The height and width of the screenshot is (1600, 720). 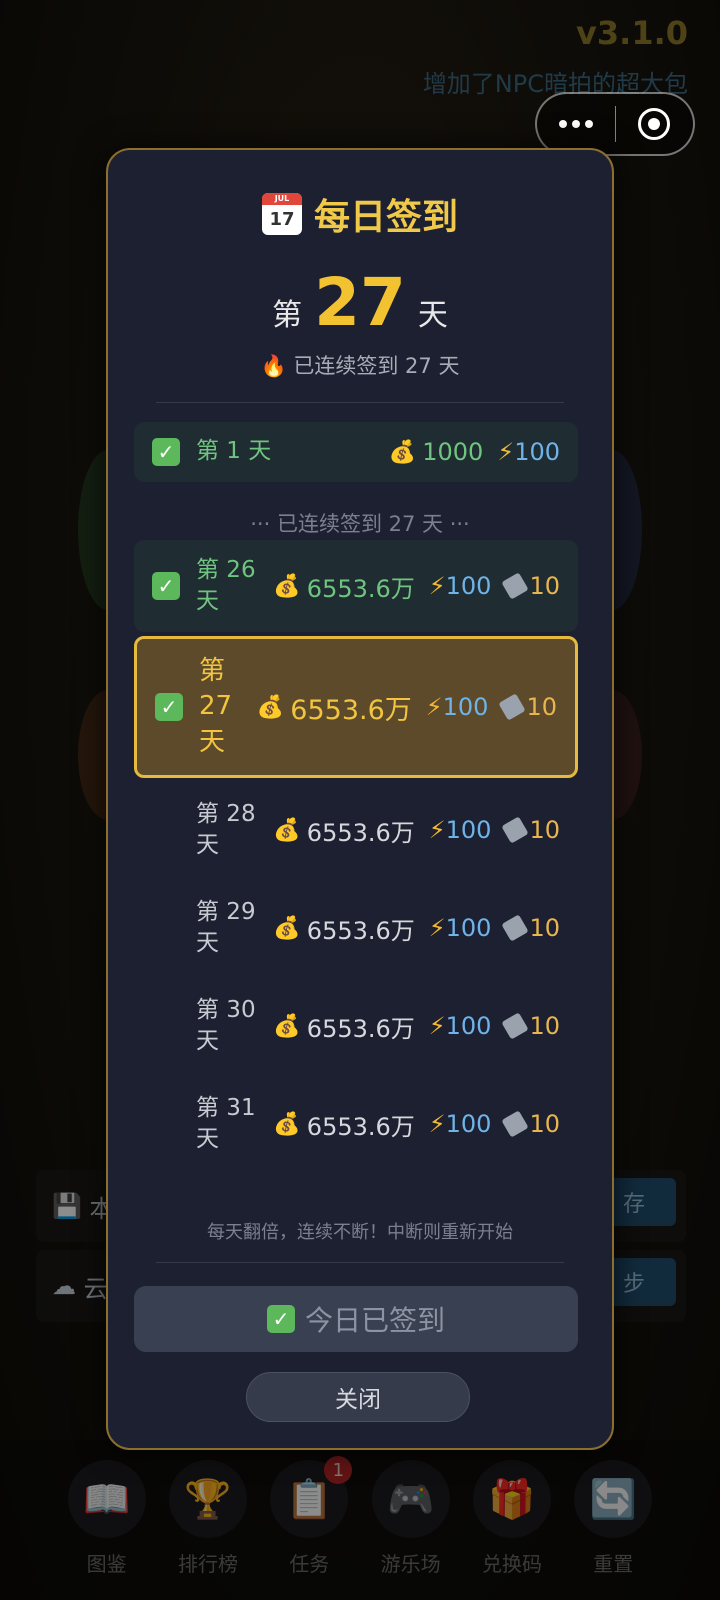 I want to click on calendar-day: 17, so click(x=282, y=219).